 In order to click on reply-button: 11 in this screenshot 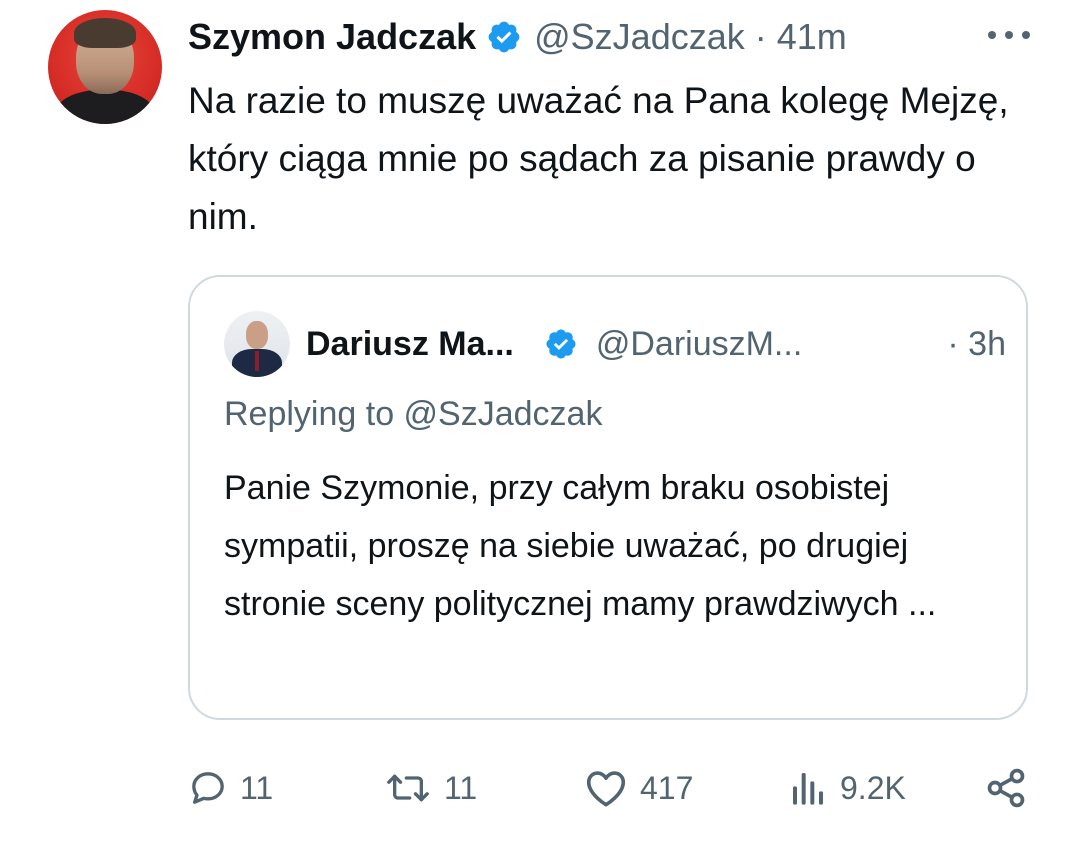, I will do `click(230, 788)`.